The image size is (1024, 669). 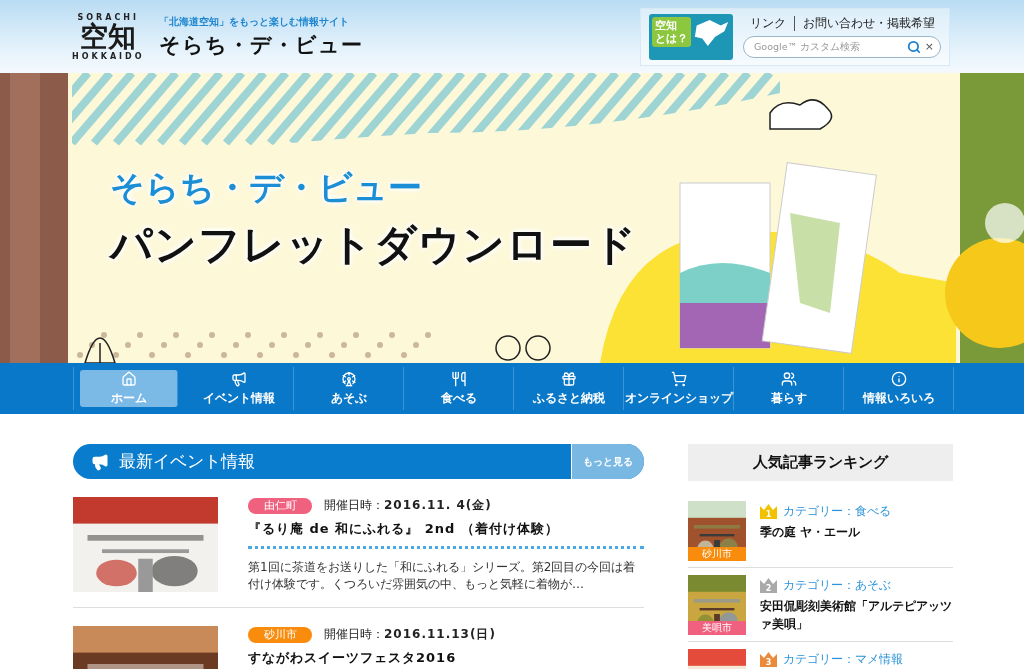 What do you see at coordinates (440, 634) in the screenshot?
I see `event-date: 2016.11.13(日)` at bounding box center [440, 634].